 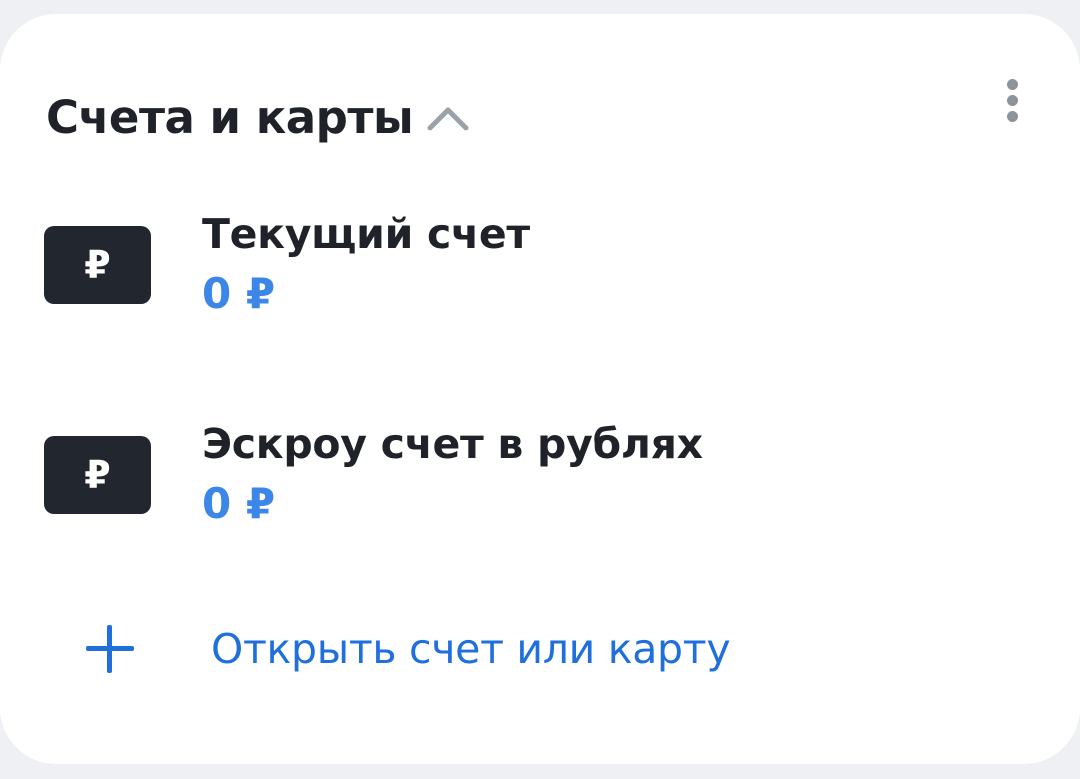 What do you see at coordinates (230, 118) in the screenshot?
I see `section-title: Счета и карты` at bounding box center [230, 118].